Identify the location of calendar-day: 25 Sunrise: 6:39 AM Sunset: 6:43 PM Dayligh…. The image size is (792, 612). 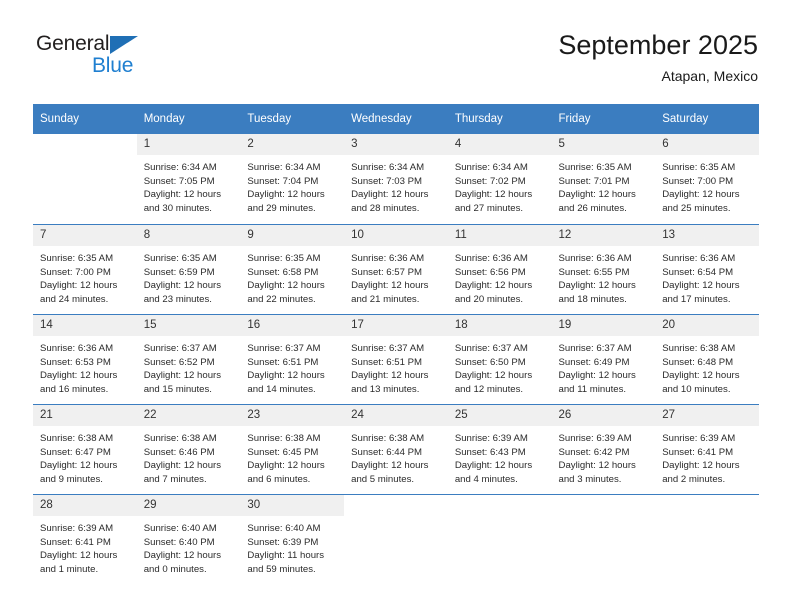
(499, 449).